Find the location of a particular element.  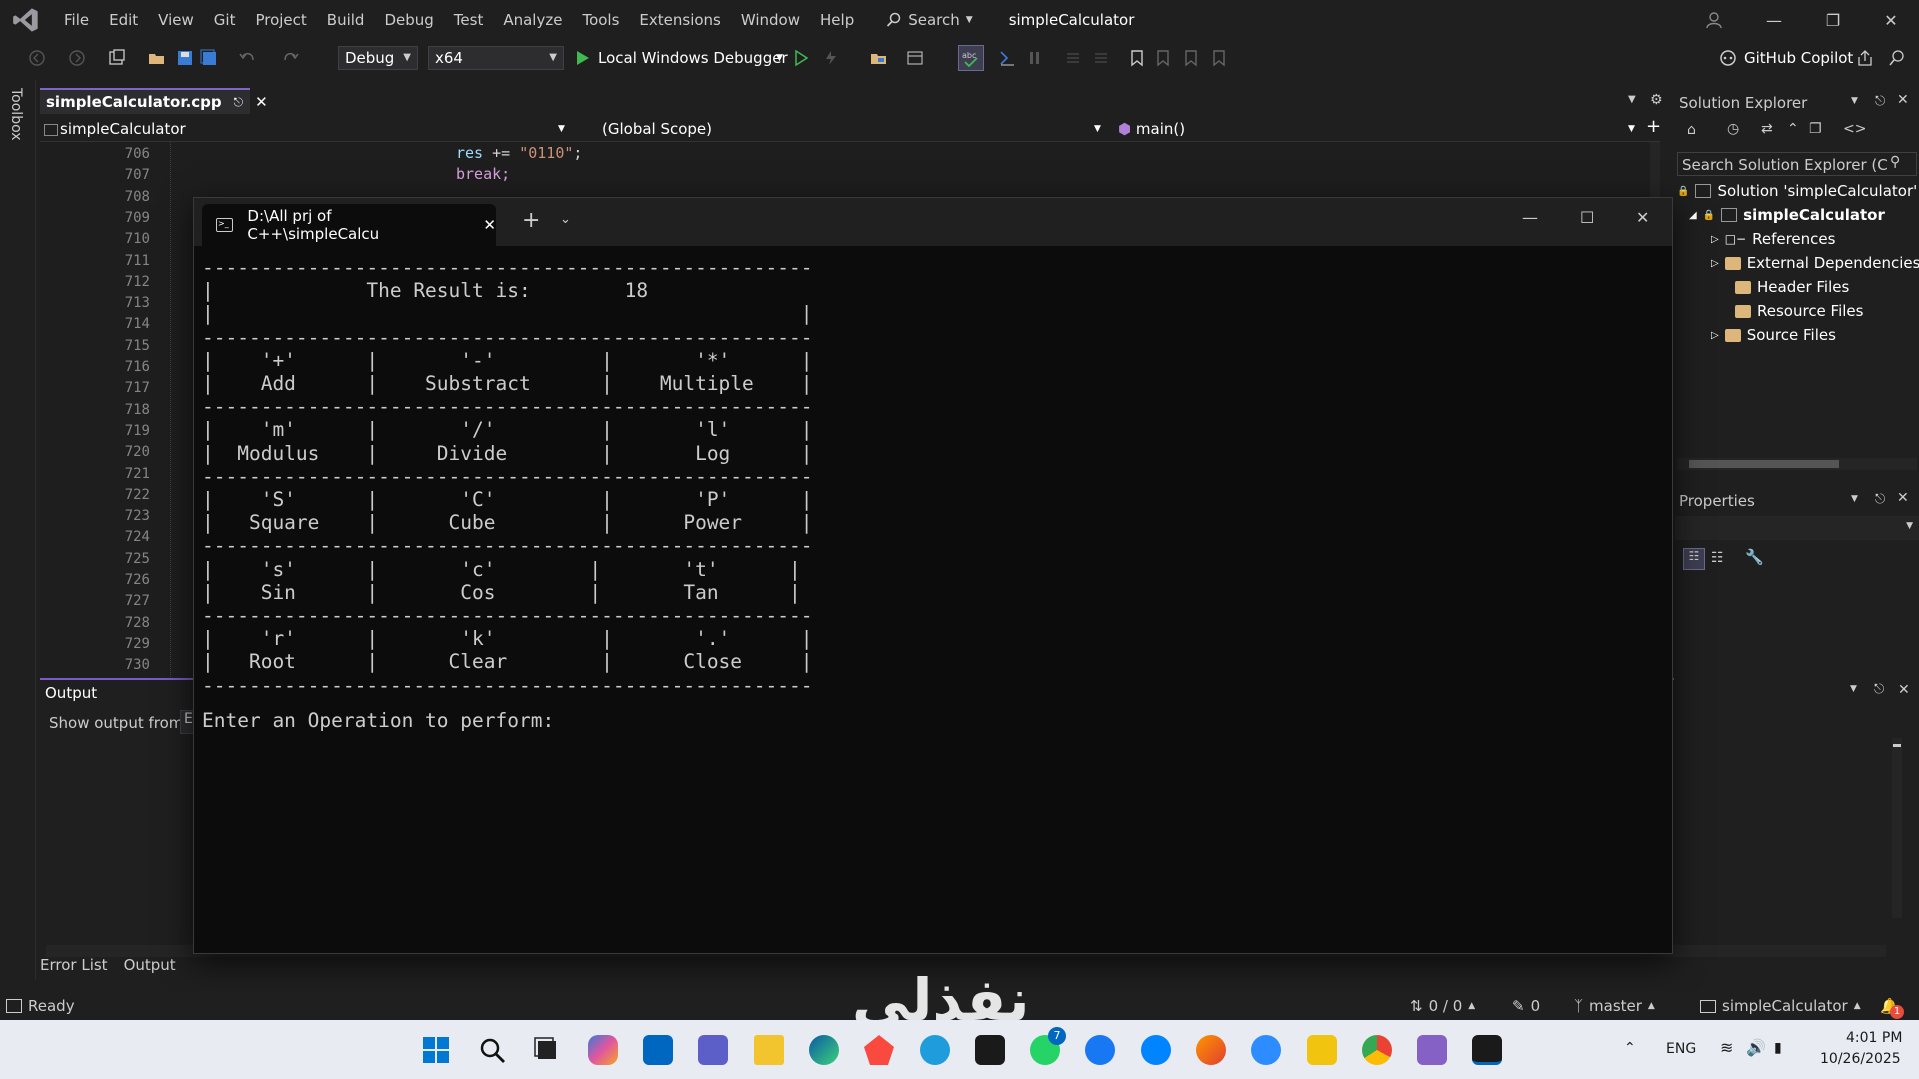

windows-start-icon is located at coordinates (436, 1050).